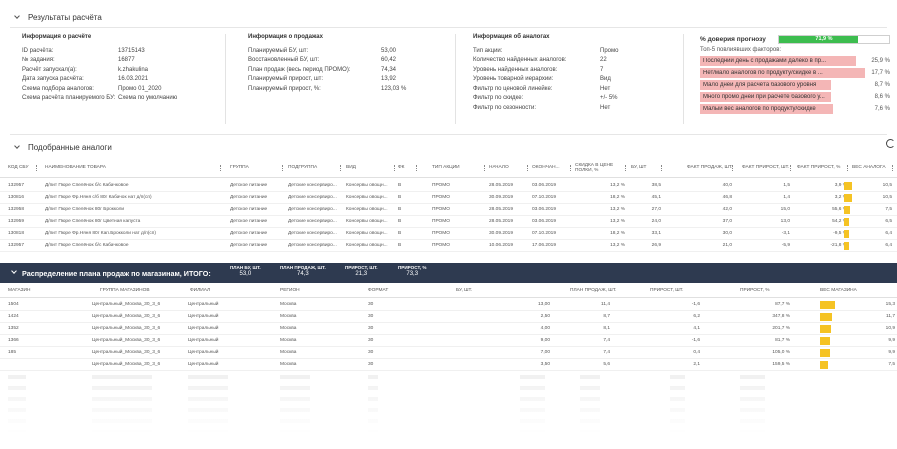 This screenshot has height=449, width=897. Describe the element at coordinates (605, 304) in the screenshot. I see `table-cell: 11,4` at that location.